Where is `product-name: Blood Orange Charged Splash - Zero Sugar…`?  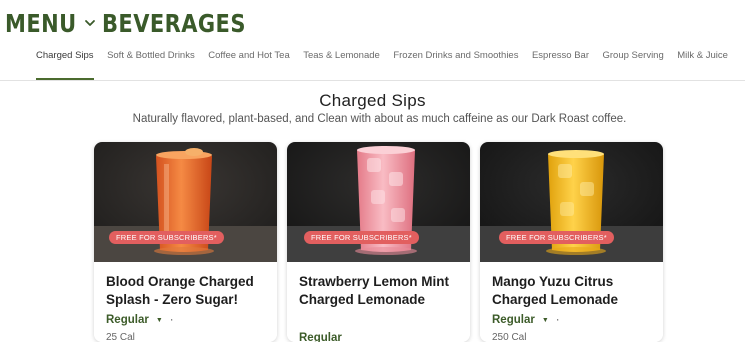
product-name: Blood Orange Charged Splash - Zero Sugar… is located at coordinates (188, 290).